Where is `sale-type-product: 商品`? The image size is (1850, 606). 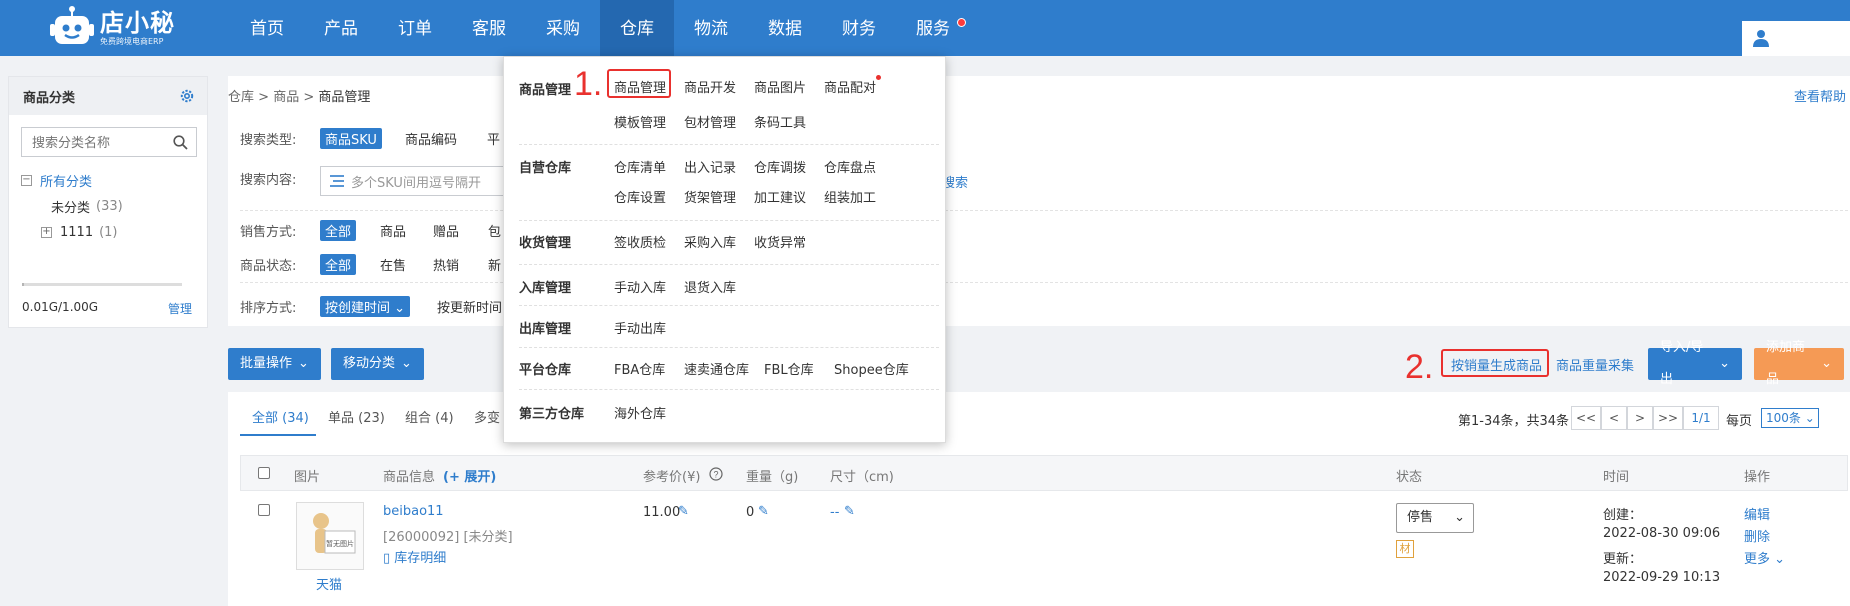
sale-type-product: 商品 is located at coordinates (393, 230).